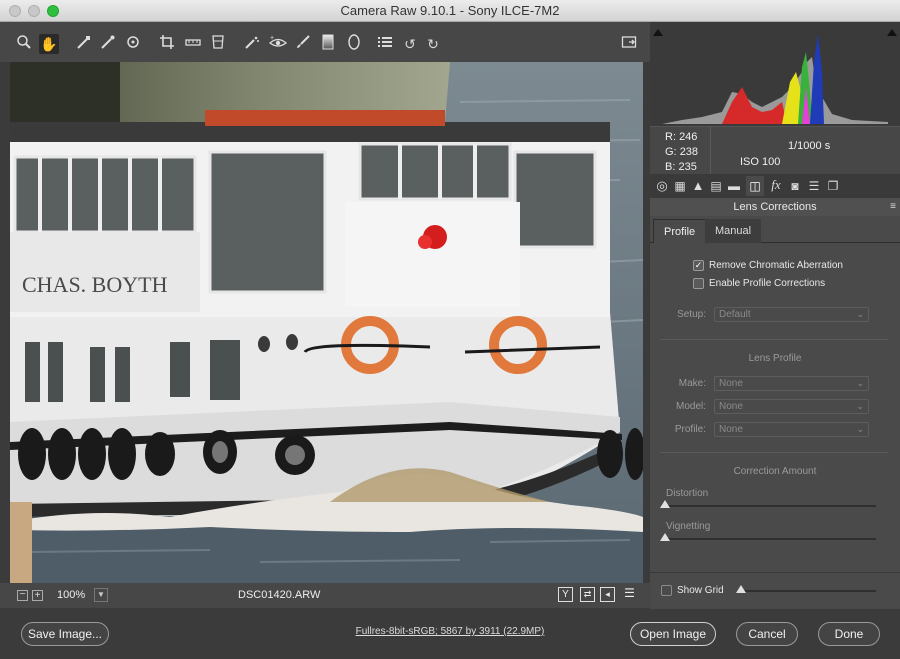  I want to click on panel-title-text: Lens Corrections, so click(775, 207).